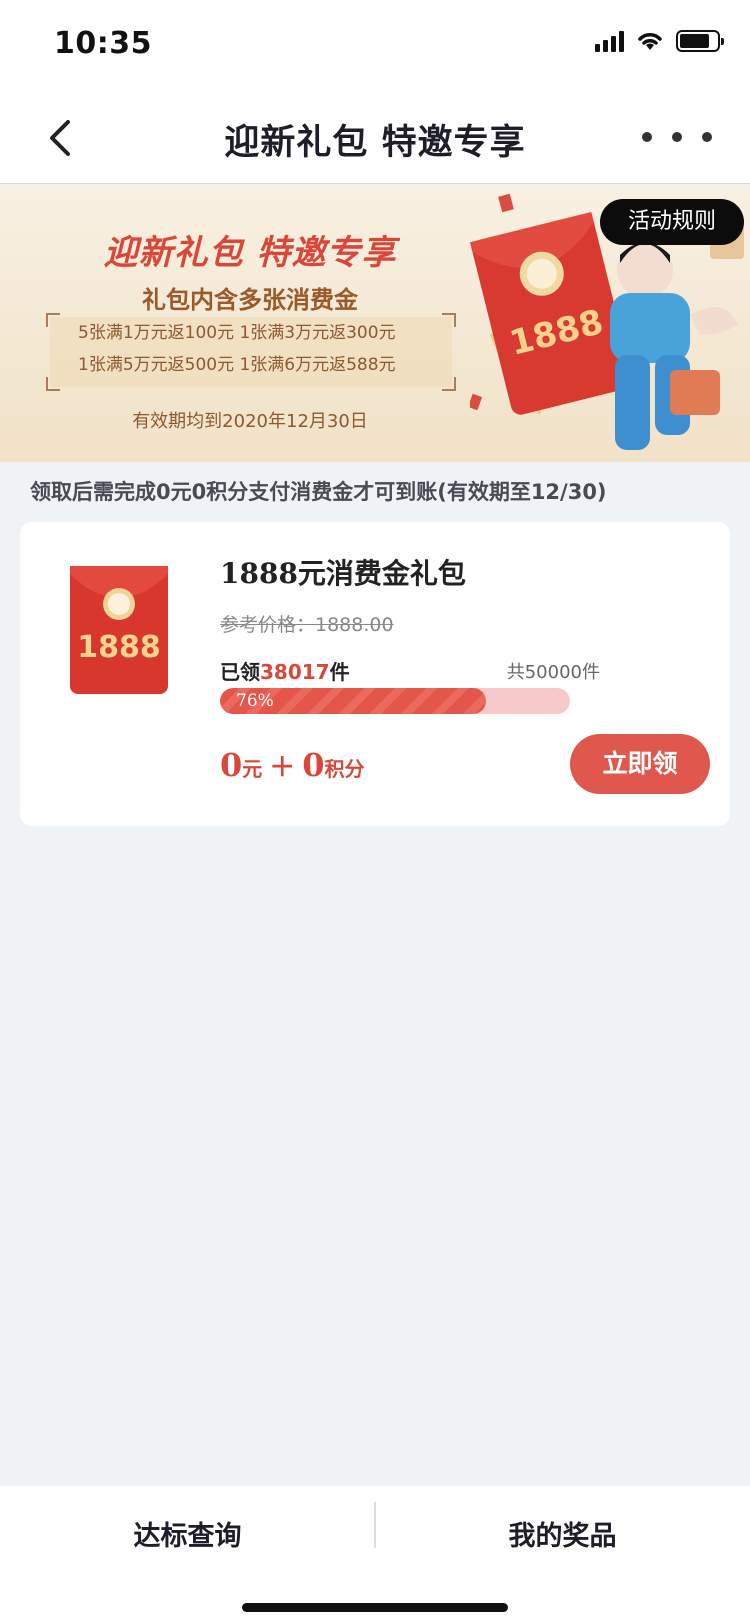  Describe the element at coordinates (318, 492) in the screenshot. I see `claim-notice: 领取后需完成0元0积分支付消费金才可到账(有效期至12/30)` at that location.